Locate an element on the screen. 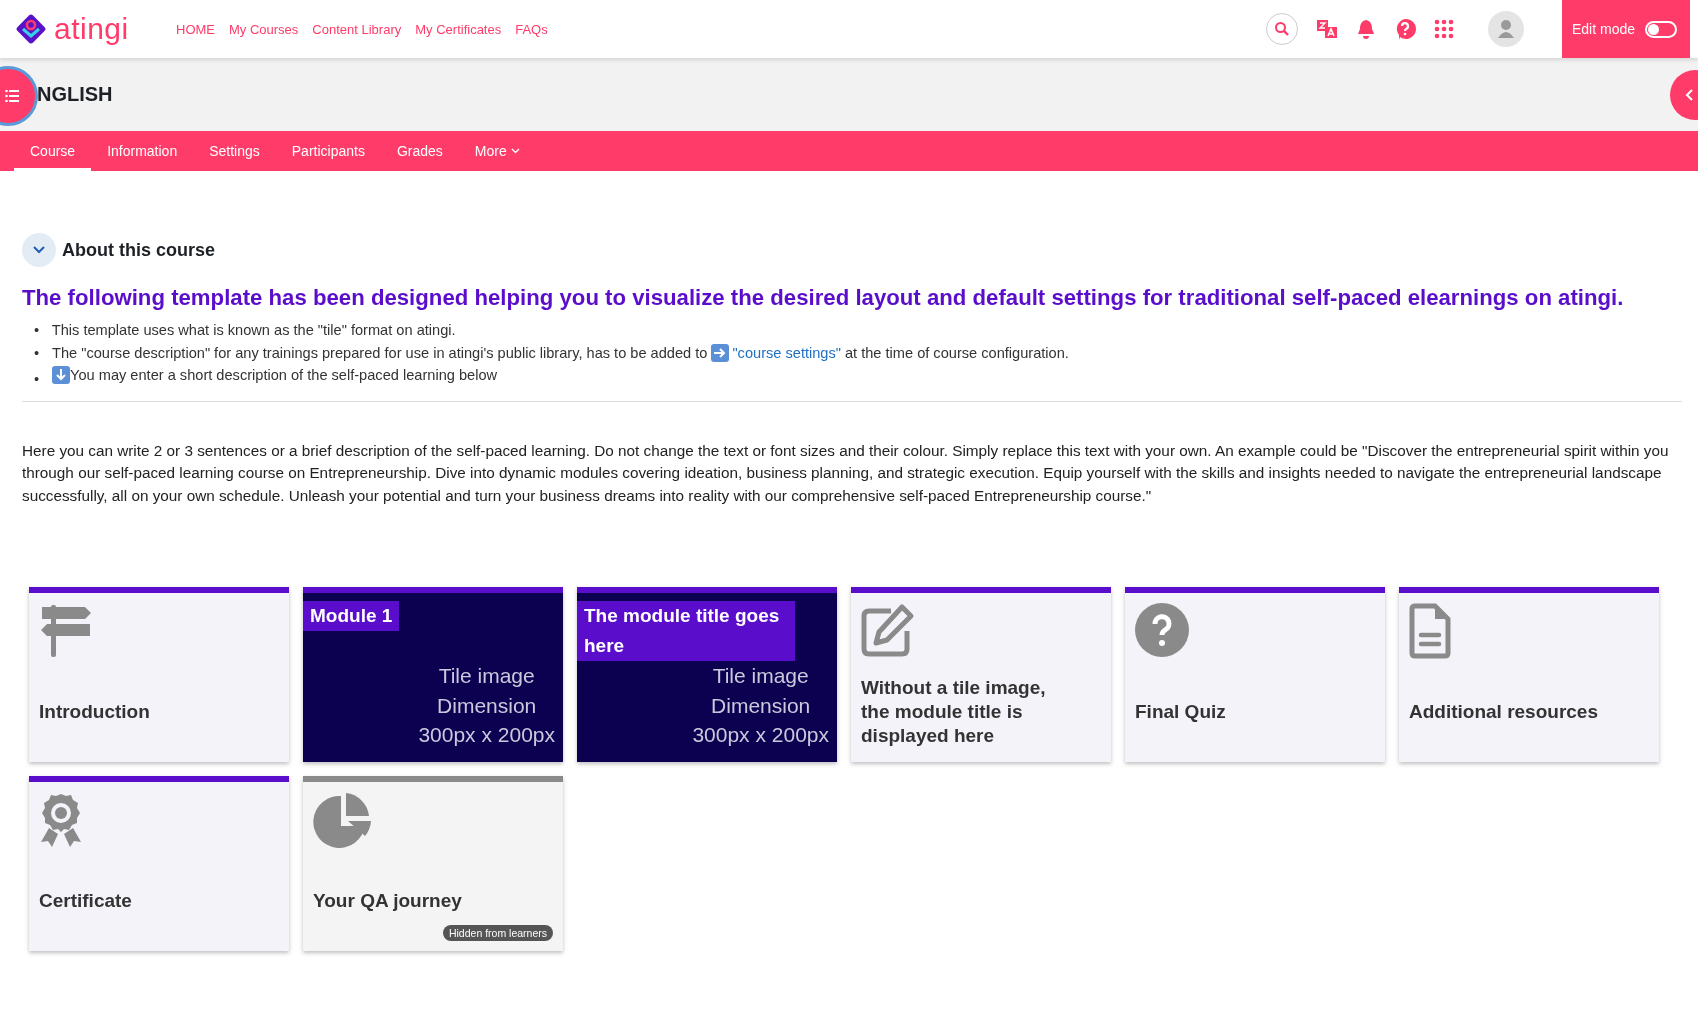  tab: More is located at coordinates (497, 151).